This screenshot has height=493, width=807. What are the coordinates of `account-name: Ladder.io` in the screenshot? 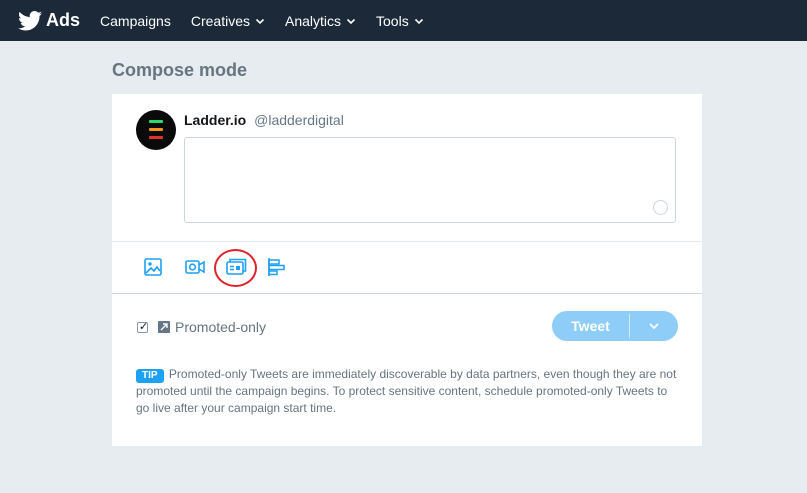 It's located at (215, 120).